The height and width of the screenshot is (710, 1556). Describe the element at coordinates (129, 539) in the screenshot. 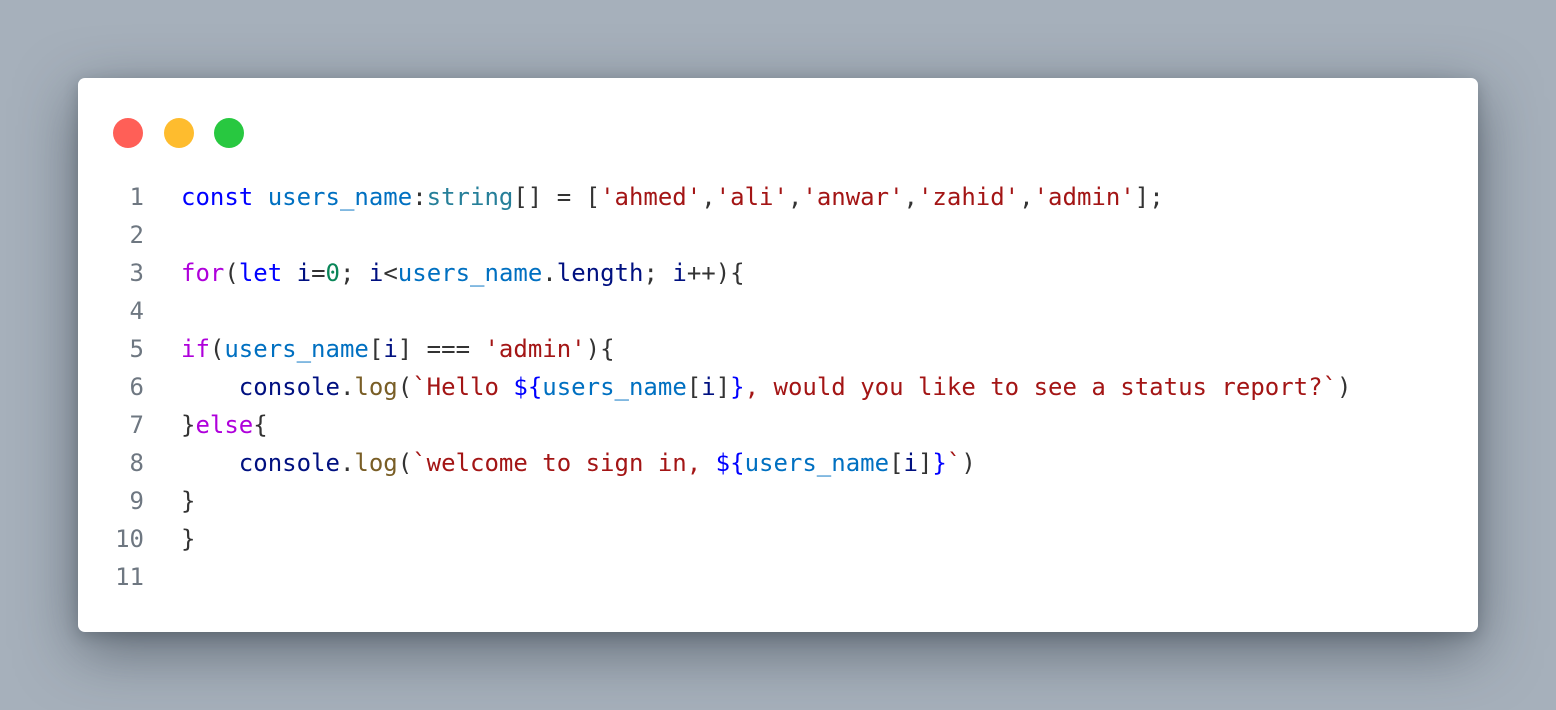

I see `line-number: 10` at that location.